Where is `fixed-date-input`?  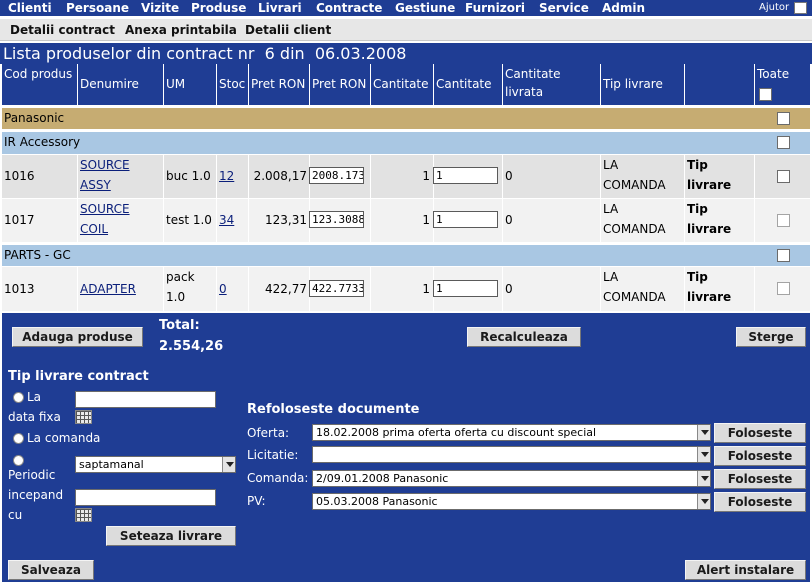 fixed-date-input is located at coordinates (145, 399).